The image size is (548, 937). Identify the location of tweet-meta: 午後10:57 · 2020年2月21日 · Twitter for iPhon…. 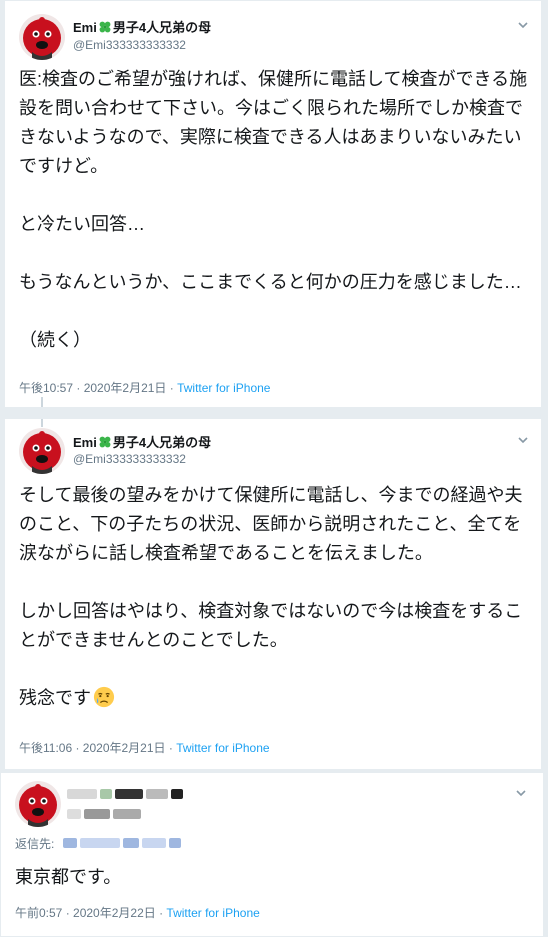
(145, 388).